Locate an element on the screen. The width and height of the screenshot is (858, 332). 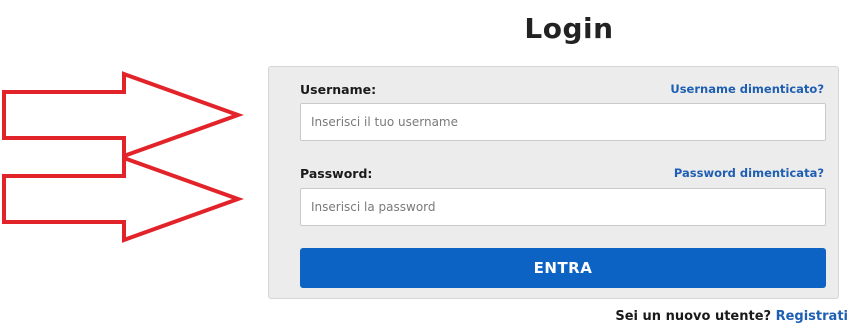
password-label: Password: is located at coordinates (336, 173).